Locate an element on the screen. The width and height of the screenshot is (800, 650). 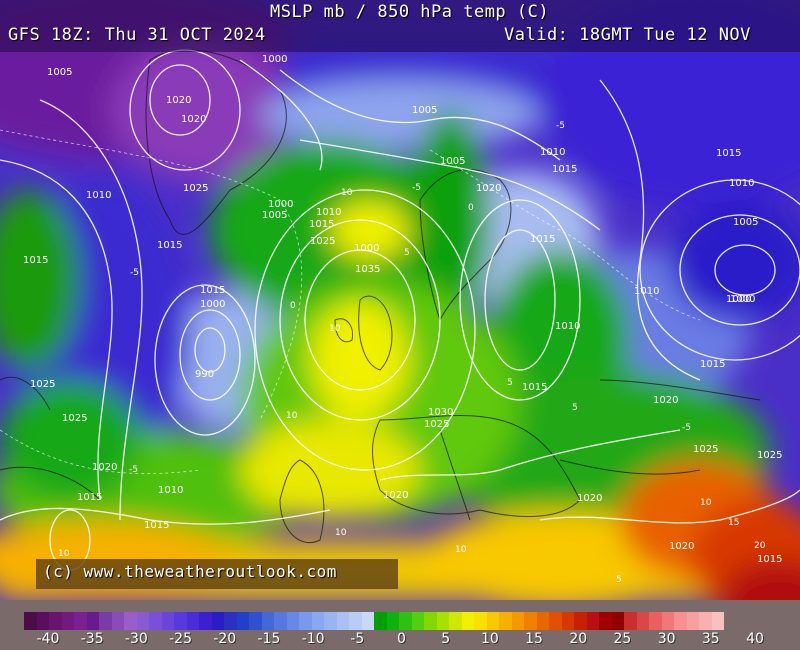
colorbar-tick-label: 15 is located at coordinates (534, 639).